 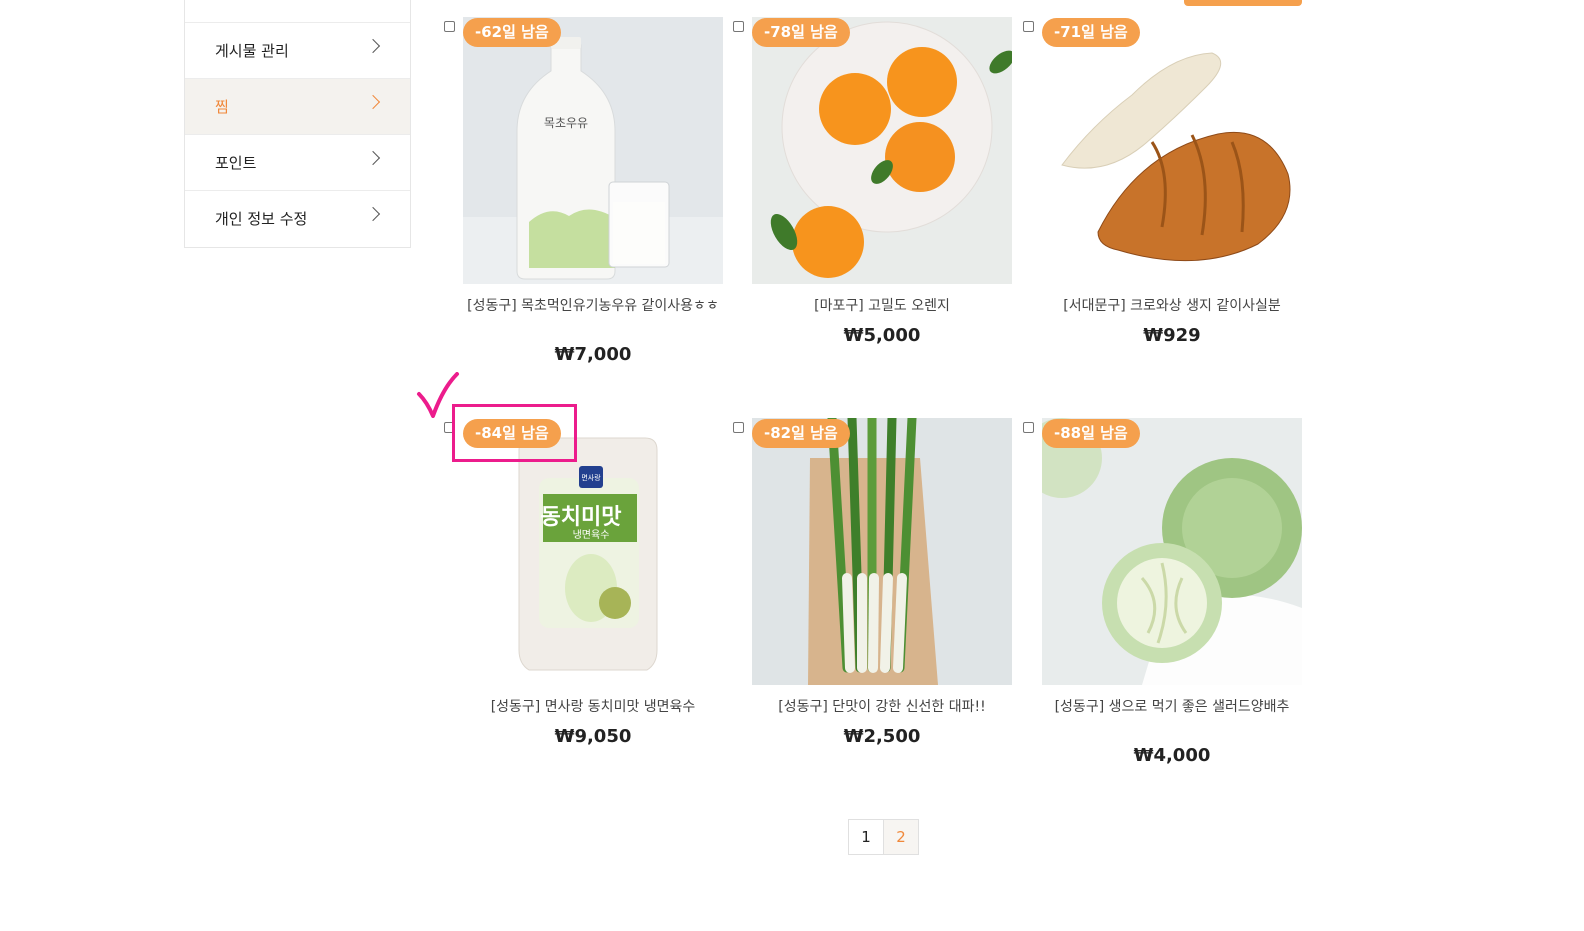 I want to click on page-2-button: 2, so click(x=901, y=837).